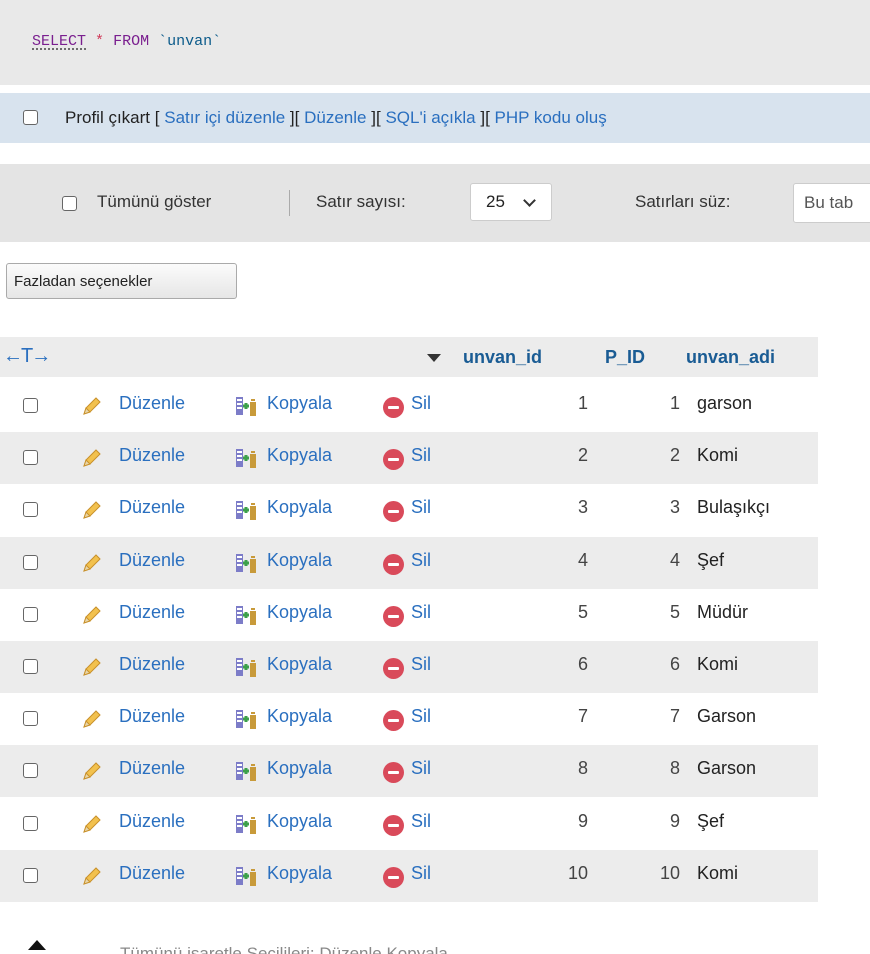  What do you see at coordinates (554, 455) in the screenshot?
I see `cell-unvan-id: 2` at bounding box center [554, 455].